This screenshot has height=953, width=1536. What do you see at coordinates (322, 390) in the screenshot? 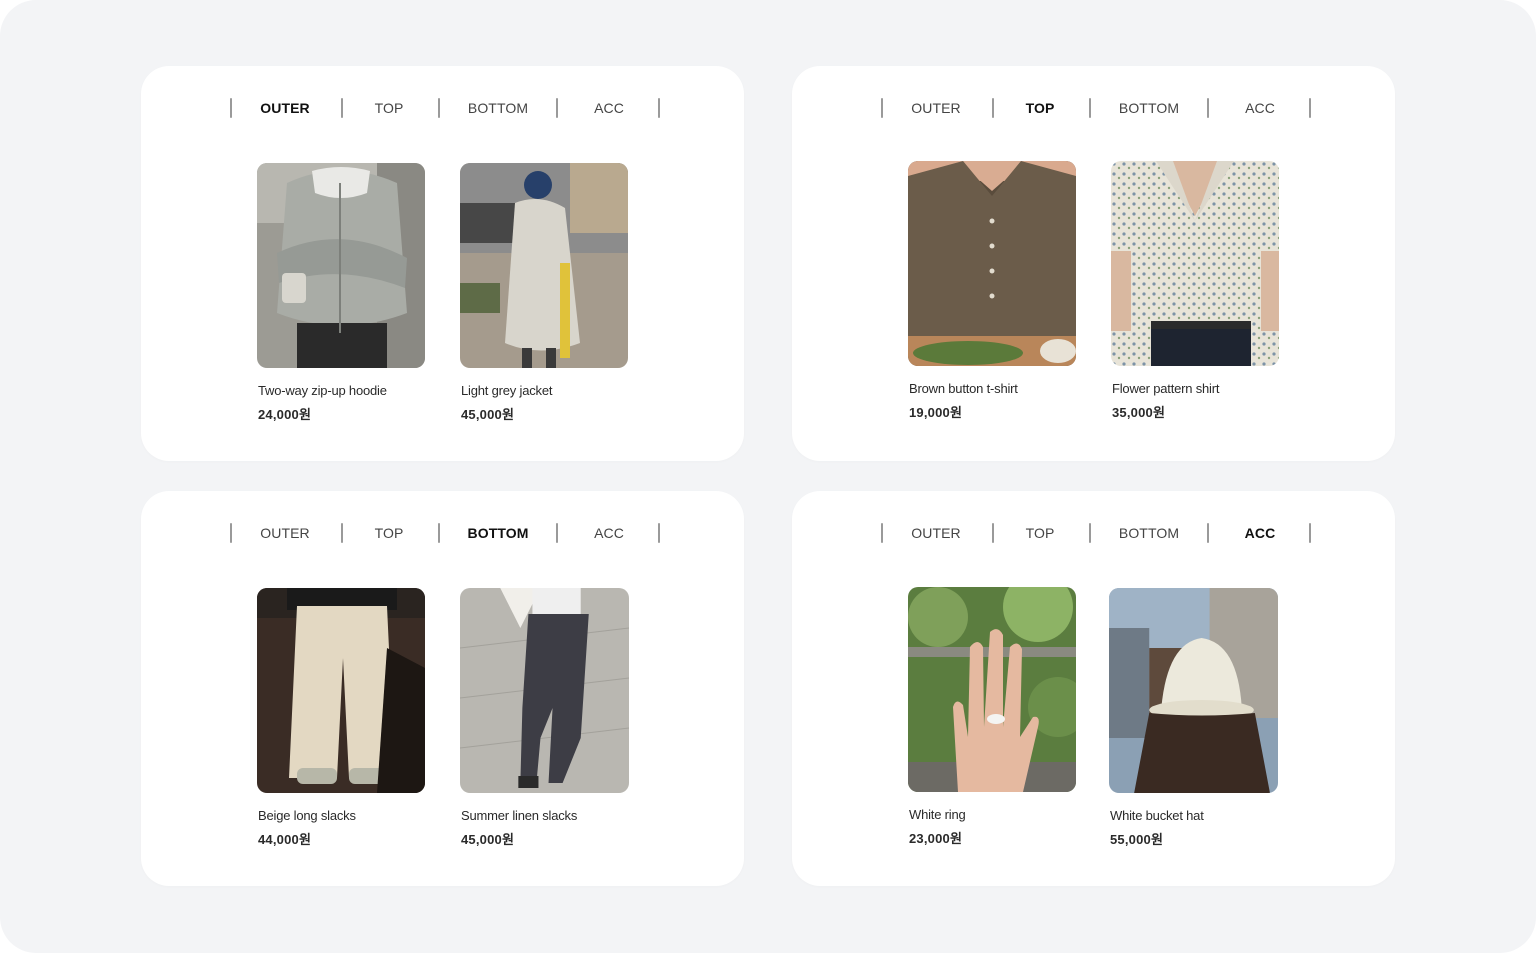
I see `product-name: Two-way zip-up hoodie` at bounding box center [322, 390].